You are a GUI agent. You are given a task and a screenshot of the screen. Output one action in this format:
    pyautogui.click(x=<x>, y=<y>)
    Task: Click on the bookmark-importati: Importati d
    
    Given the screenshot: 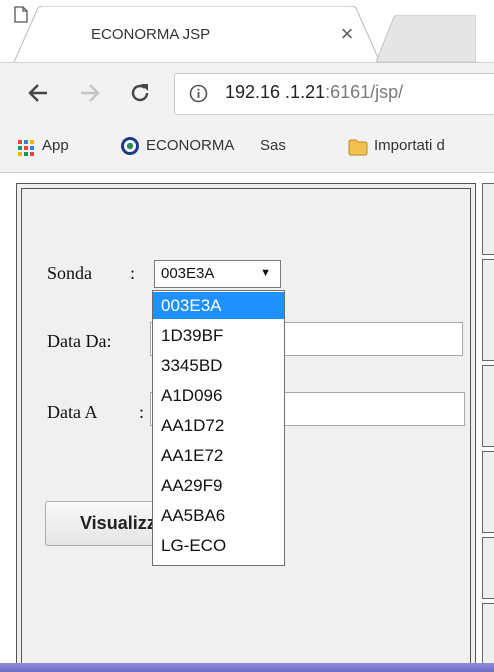 What is the action you would take?
    pyautogui.click(x=409, y=145)
    